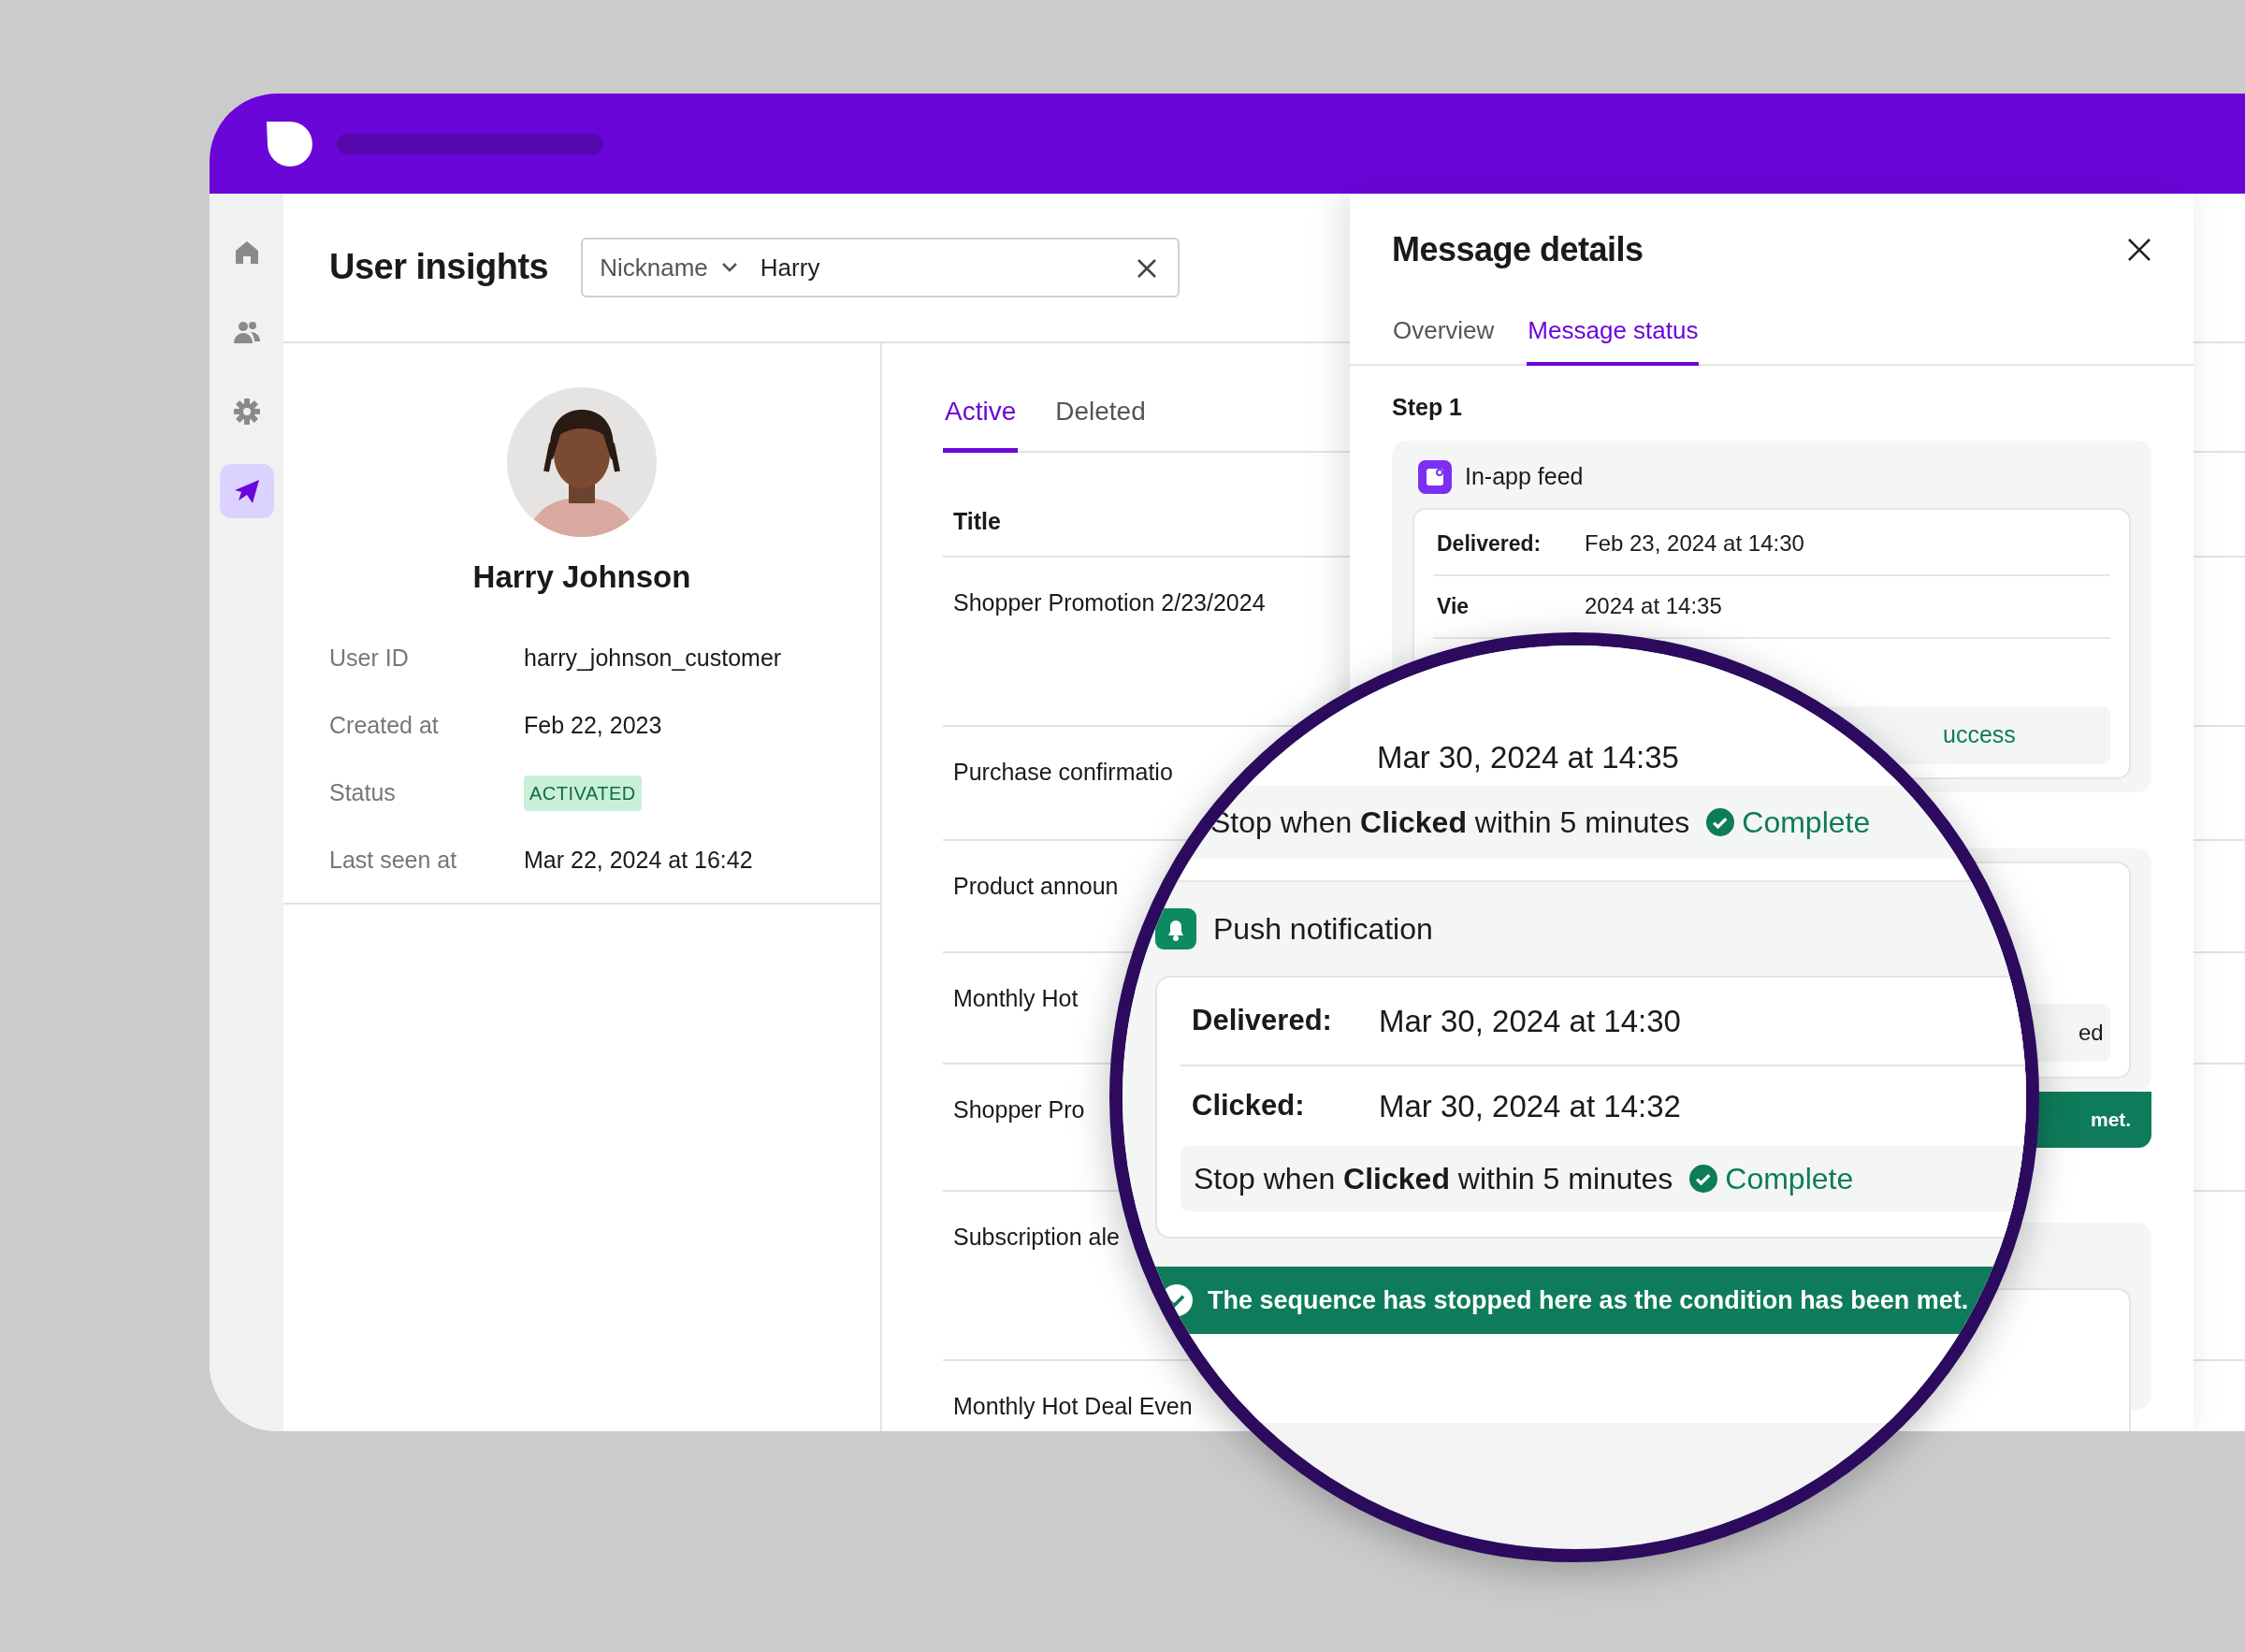 The image size is (2245, 1652). What do you see at coordinates (2091, 1032) in the screenshot?
I see `condition-status: ed` at bounding box center [2091, 1032].